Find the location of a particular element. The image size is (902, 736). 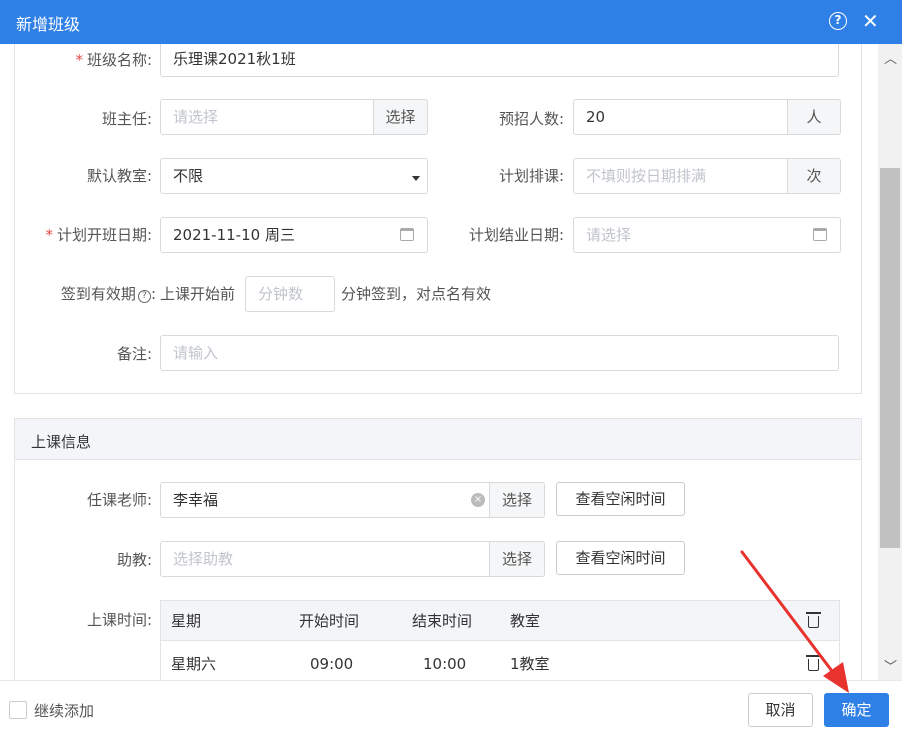

checkin-label: 签到有效期?: is located at coordinates (108, 294).